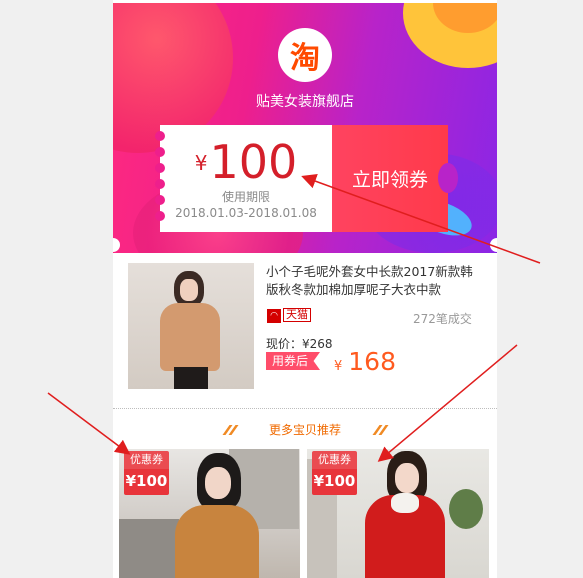 This screenshot has height=578, width=583. What do you see at coordinates (389, 180) in the screenshot?
I see `claim-coupon-label: 立即领券` at bounding box center [389, 180].